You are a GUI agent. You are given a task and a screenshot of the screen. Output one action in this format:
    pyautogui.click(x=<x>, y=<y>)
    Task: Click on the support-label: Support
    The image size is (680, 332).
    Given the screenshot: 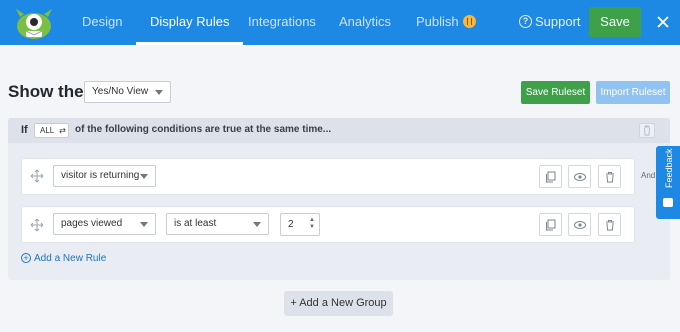 What is the action you would take?
    pyautogui.click(x=558, y=21)
    